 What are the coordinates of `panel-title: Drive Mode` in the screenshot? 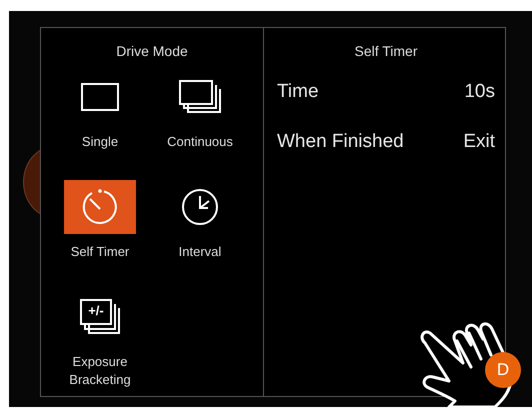 It's located at (152, 51).